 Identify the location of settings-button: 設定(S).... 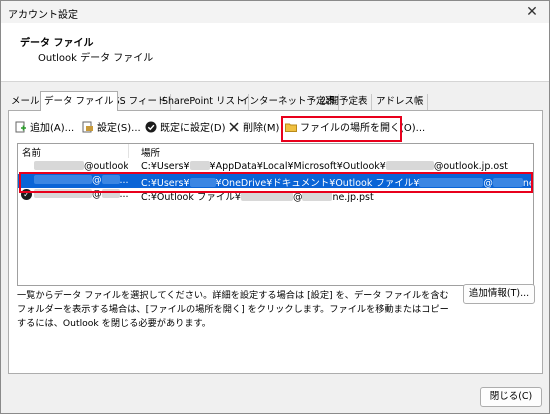
(111, 129).